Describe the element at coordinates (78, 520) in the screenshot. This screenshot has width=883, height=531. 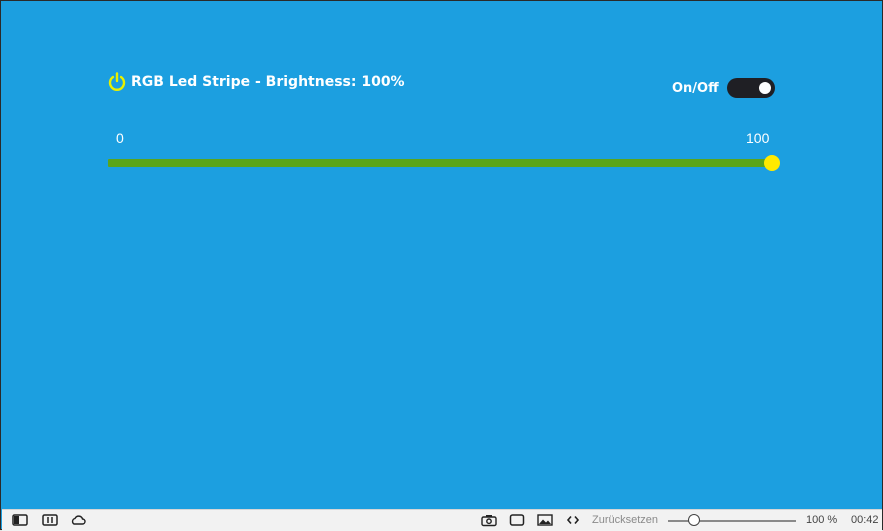
I see `cloud-icon` at that location.